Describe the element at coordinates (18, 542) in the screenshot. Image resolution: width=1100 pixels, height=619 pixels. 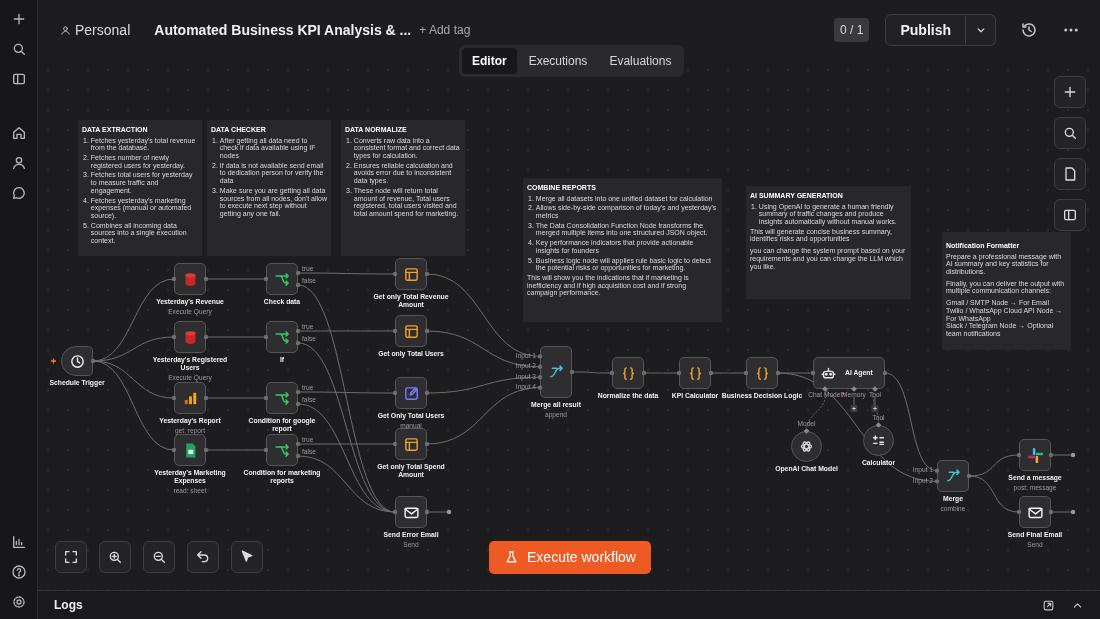
I see `chart-icon` at that location.